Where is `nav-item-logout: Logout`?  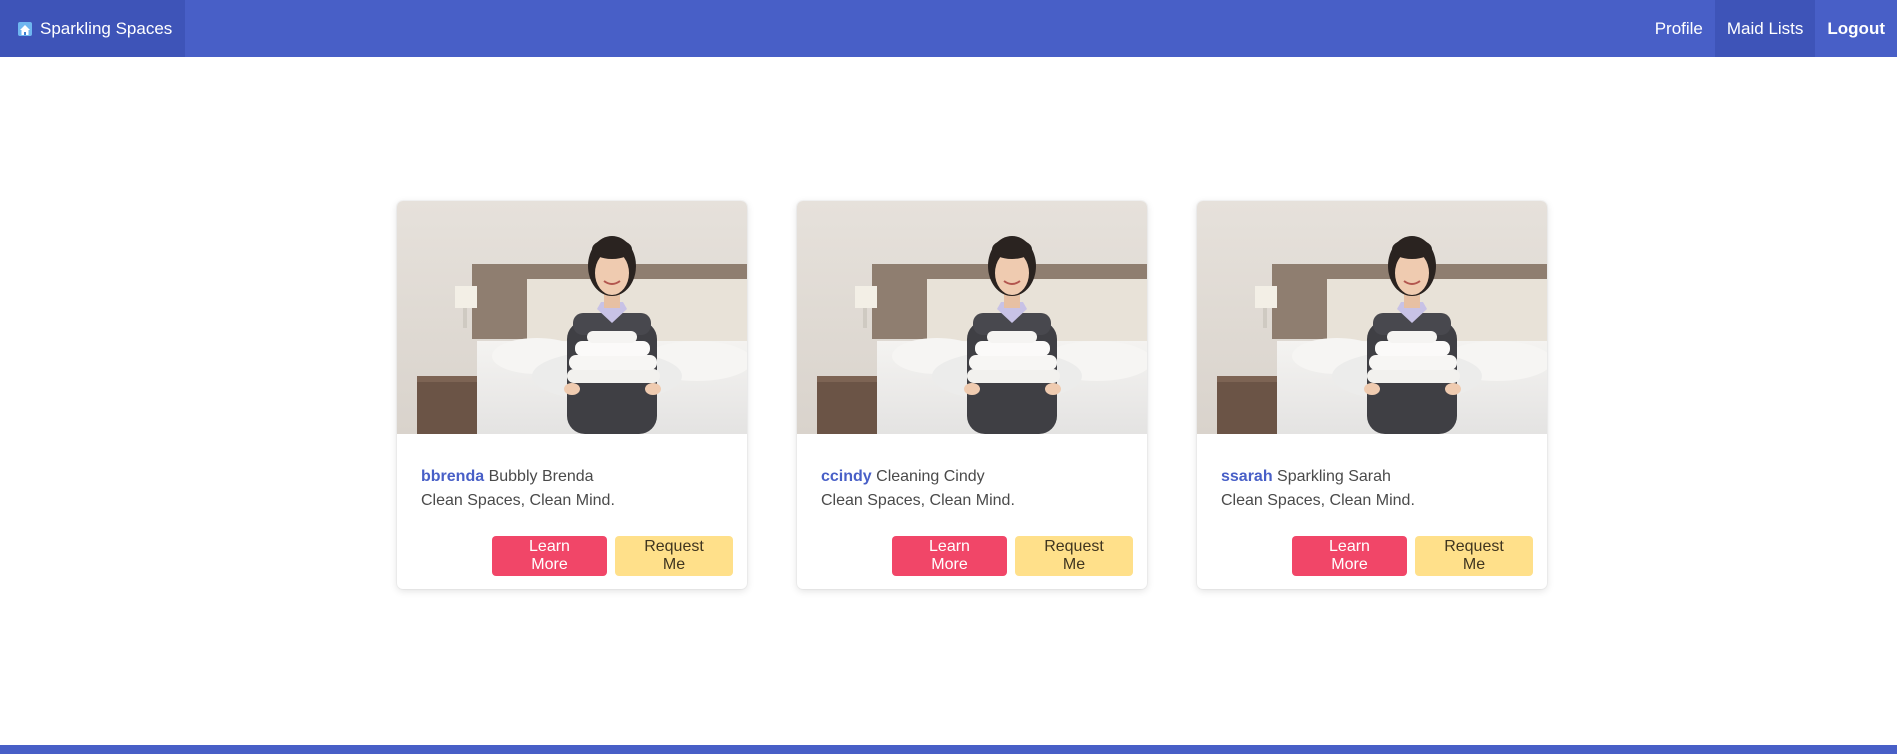
nav-item-logout: Logout is located at coordinates (1856, 28).